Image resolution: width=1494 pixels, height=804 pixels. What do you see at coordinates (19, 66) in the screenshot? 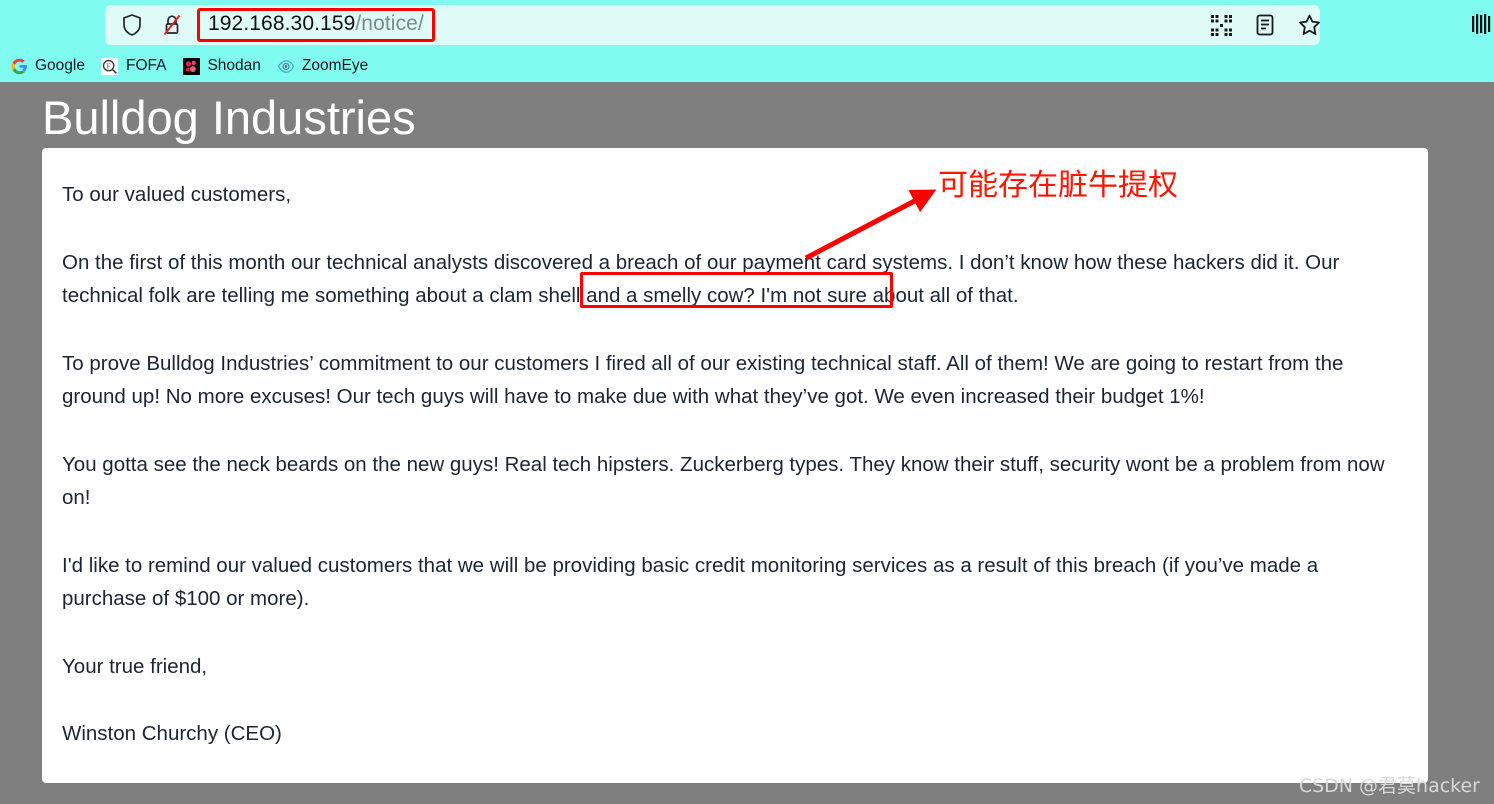
I see `google-icon` at bounding box center [19, 66].